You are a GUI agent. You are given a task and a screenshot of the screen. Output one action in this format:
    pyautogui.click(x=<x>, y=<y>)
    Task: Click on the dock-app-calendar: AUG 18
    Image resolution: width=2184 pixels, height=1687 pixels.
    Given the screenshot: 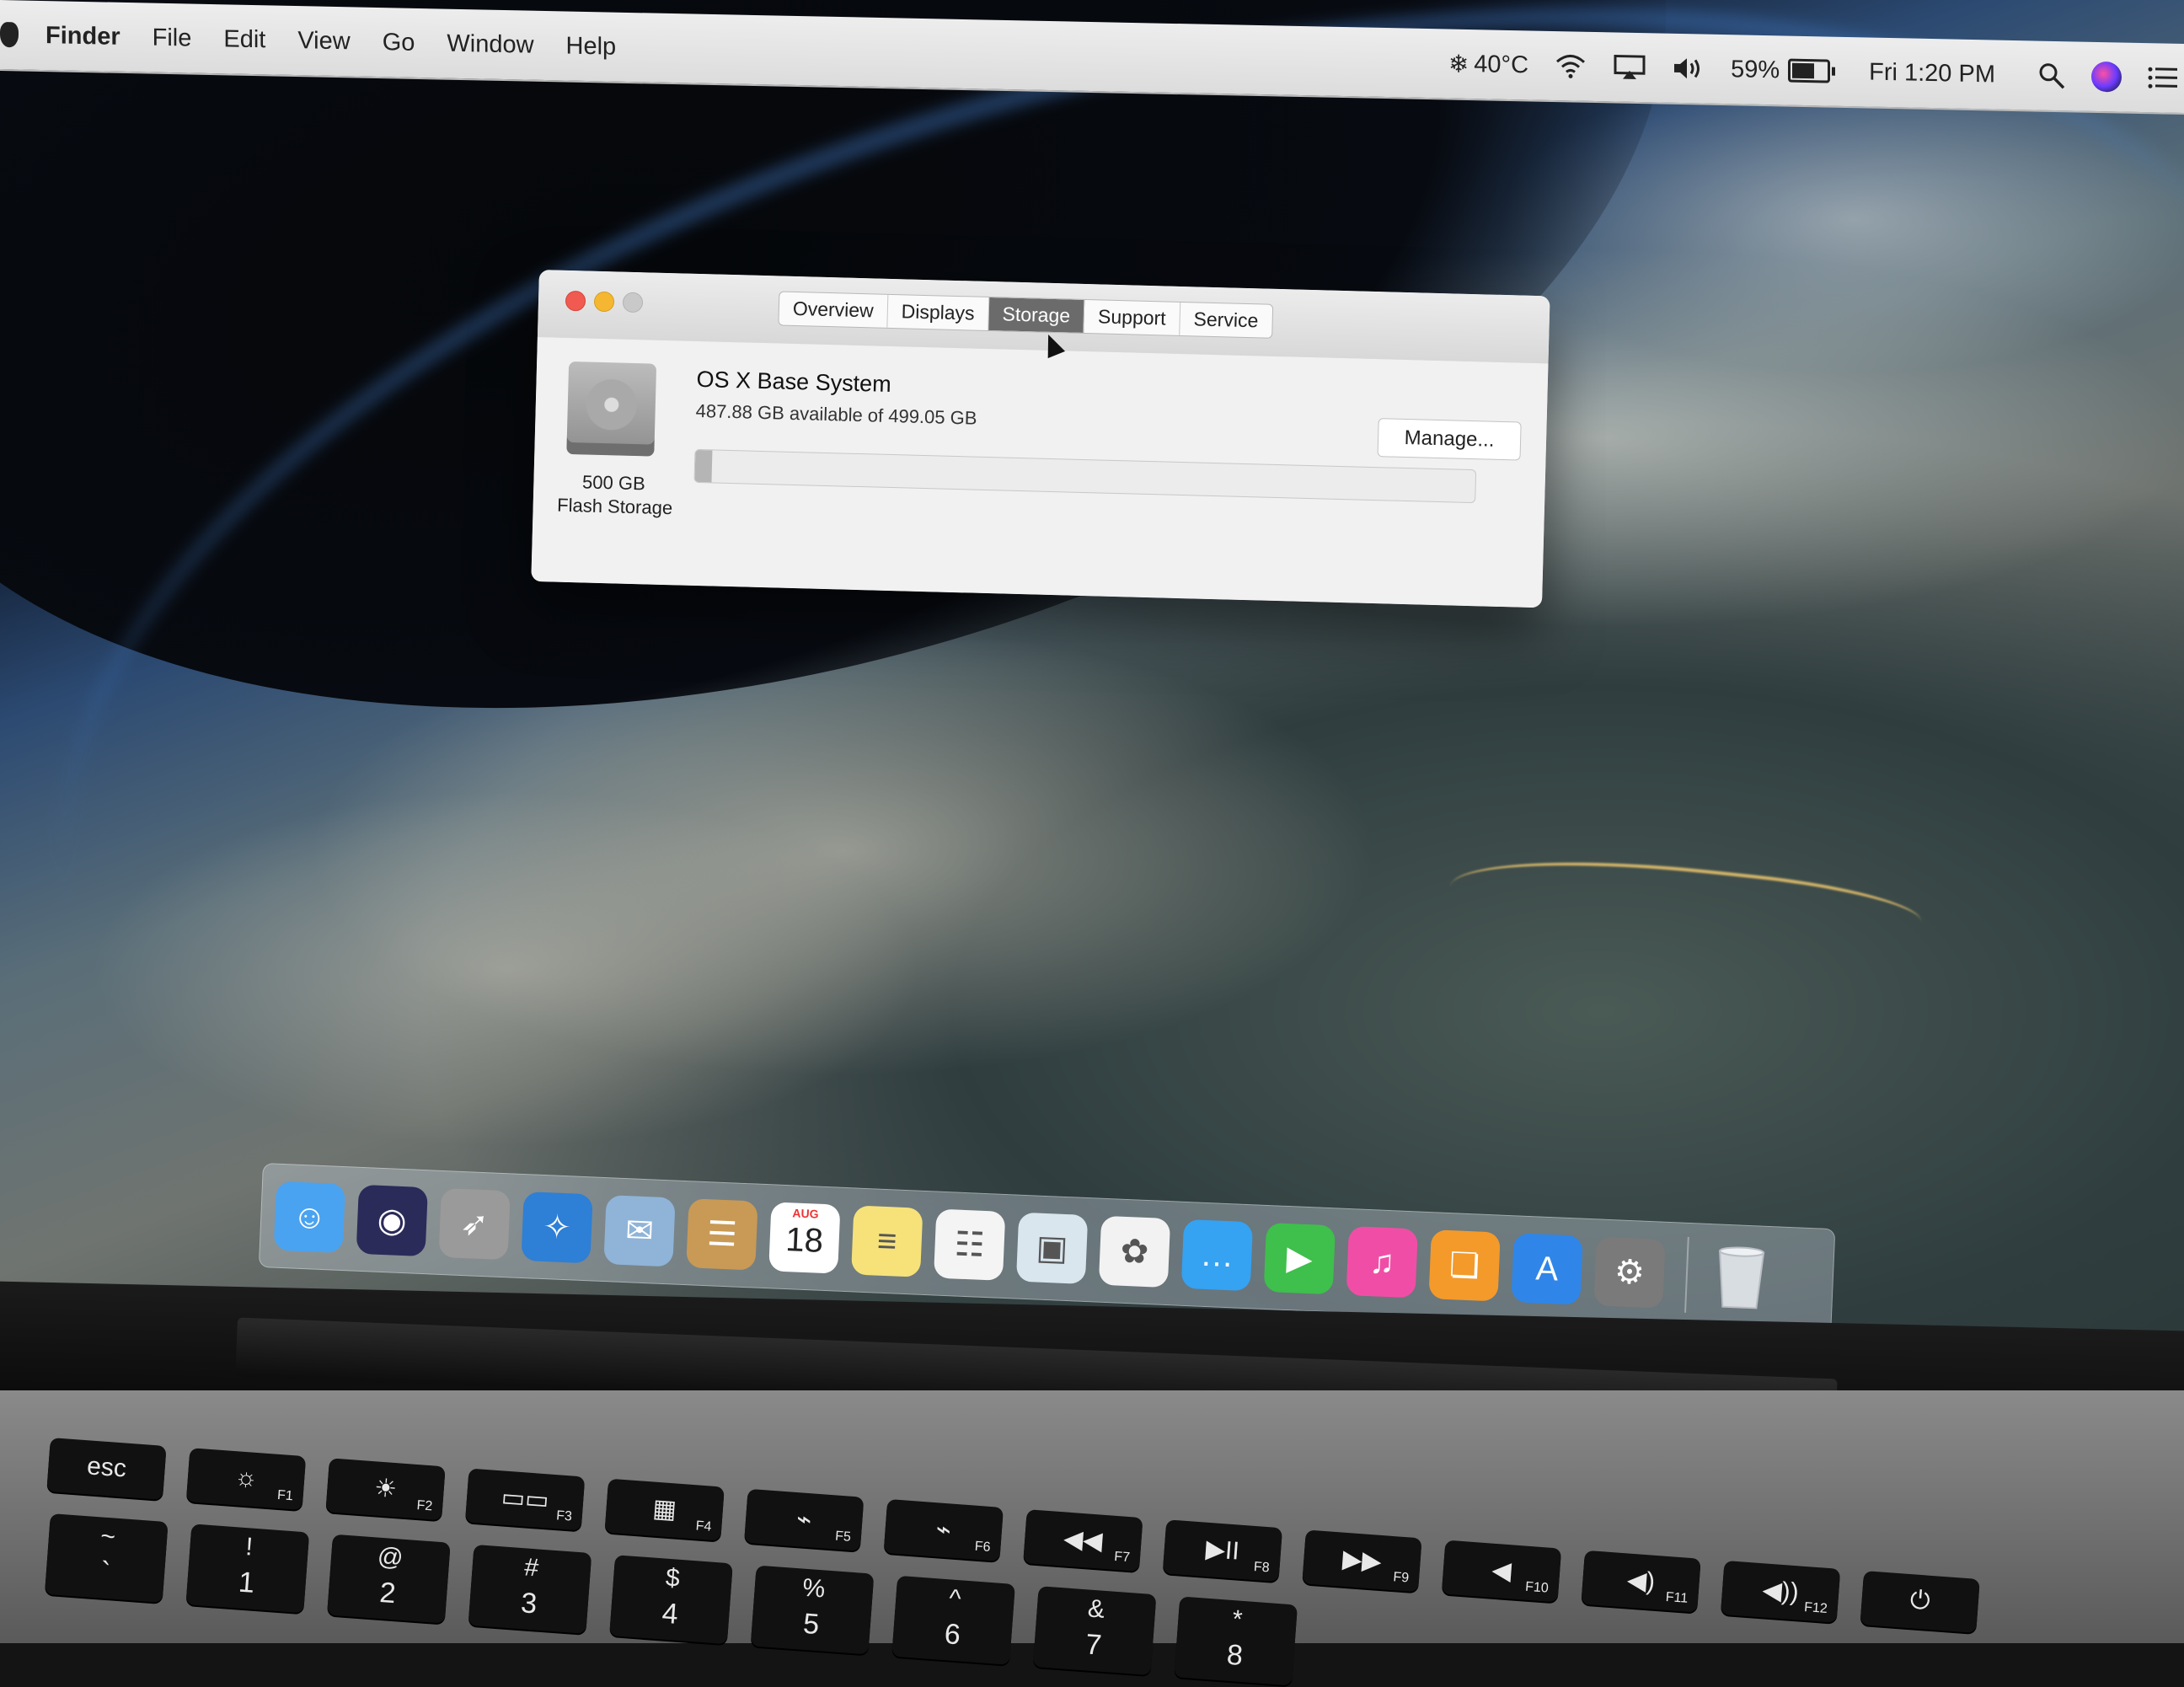 What is the action you would take?
    pyautogui.click(x=804, y=1238)
    